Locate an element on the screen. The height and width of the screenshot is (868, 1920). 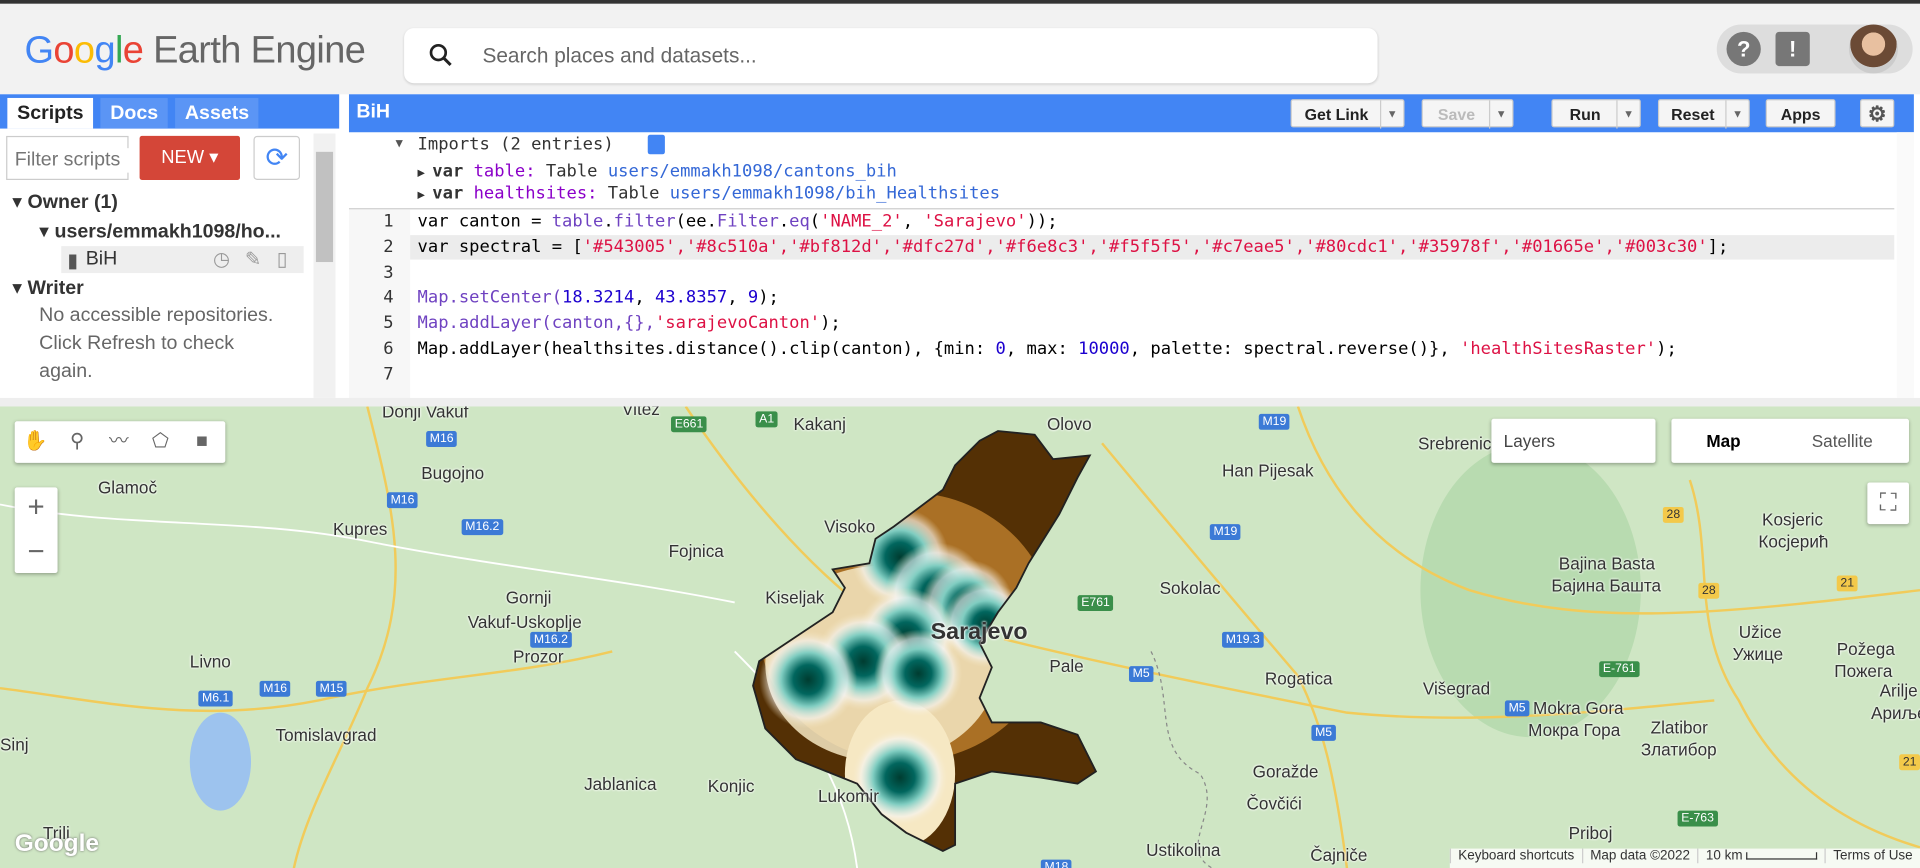
code-line: Map.setCenter(18.3214, 43.8357, 9); is located at coordinates (598, 298).